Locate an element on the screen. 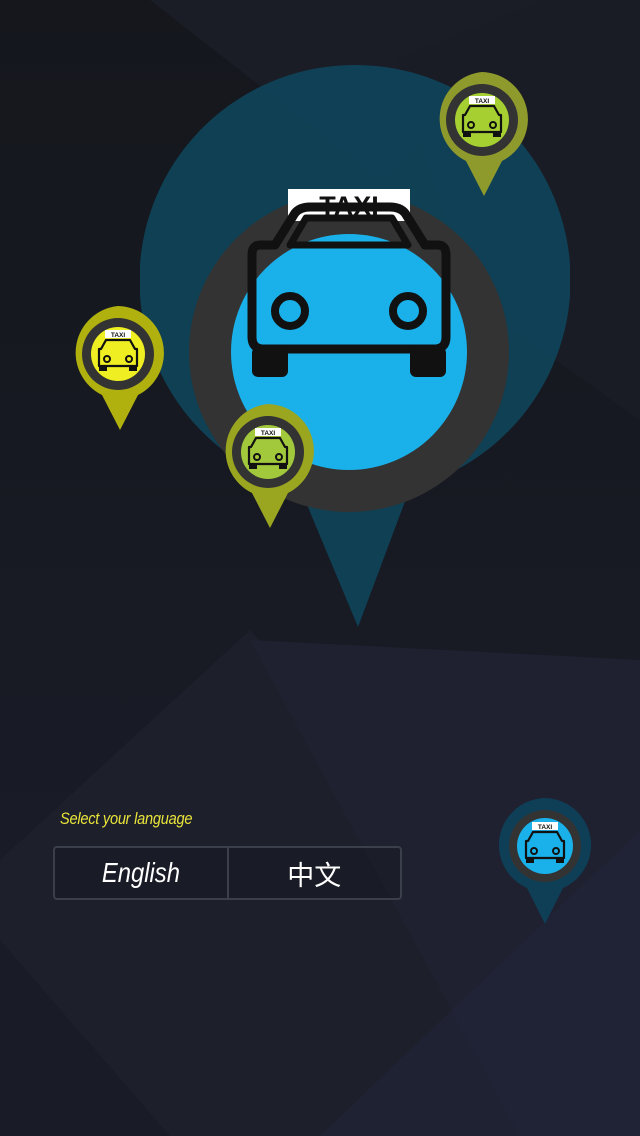  language-selector: English 中文 is located at coordinates (227, 873).